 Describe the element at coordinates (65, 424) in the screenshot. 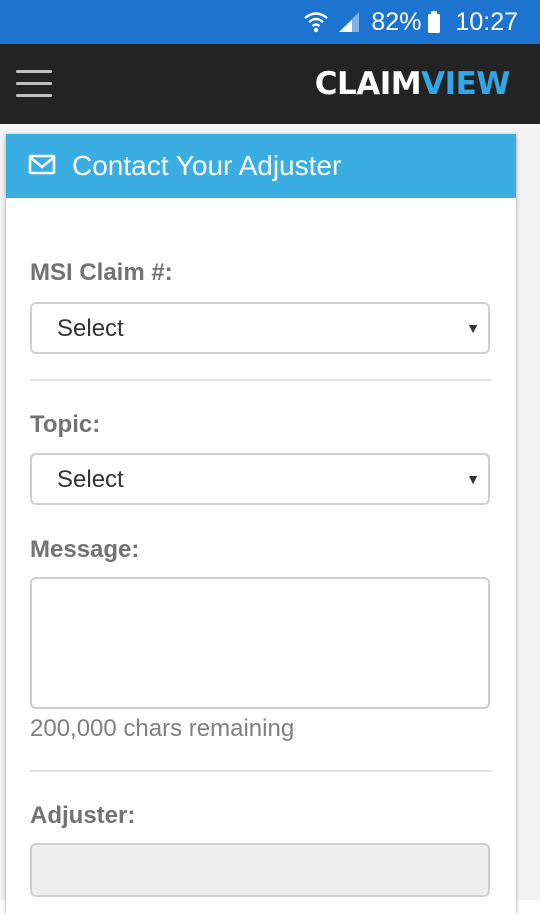

I see `topic-label: Topic:` at that location.